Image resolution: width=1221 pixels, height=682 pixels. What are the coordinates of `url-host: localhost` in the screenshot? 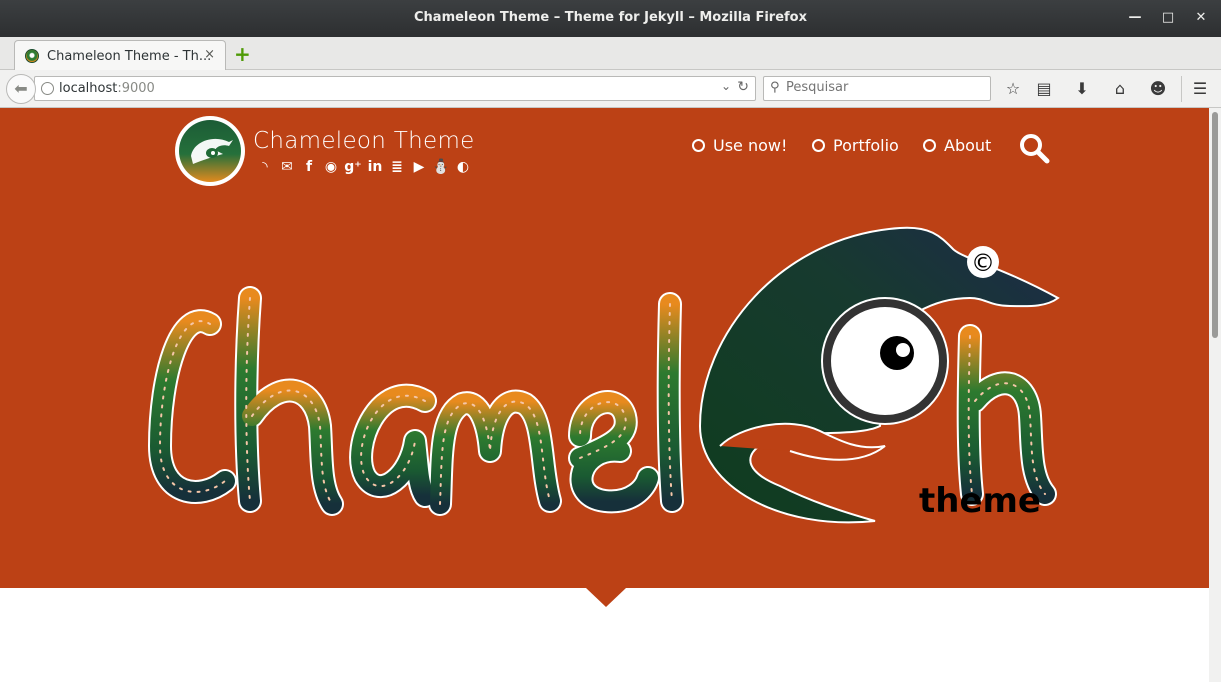 It's located at (88, 88).